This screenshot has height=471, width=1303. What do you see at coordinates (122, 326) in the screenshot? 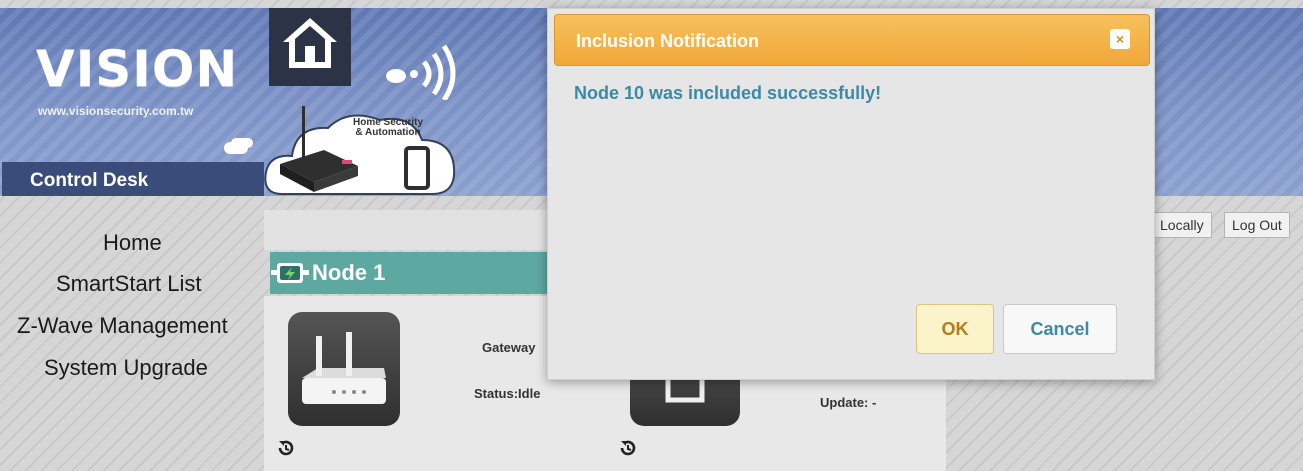
I see `nav-item-zwave-management: Z-Wave Management` at bounding box center [122, 326].